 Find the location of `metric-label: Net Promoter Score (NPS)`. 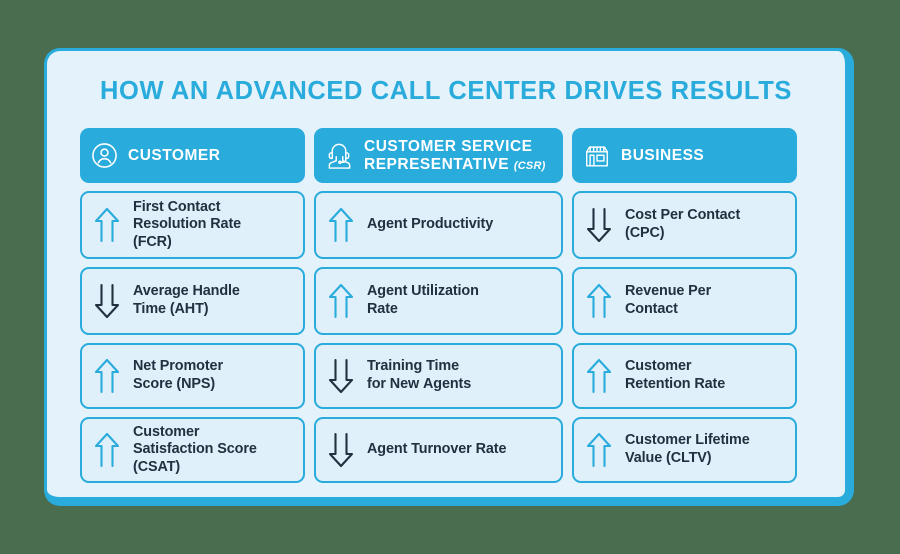

metric-label: Net Promoter Score (NPS) is located at coordinates (178, 375).